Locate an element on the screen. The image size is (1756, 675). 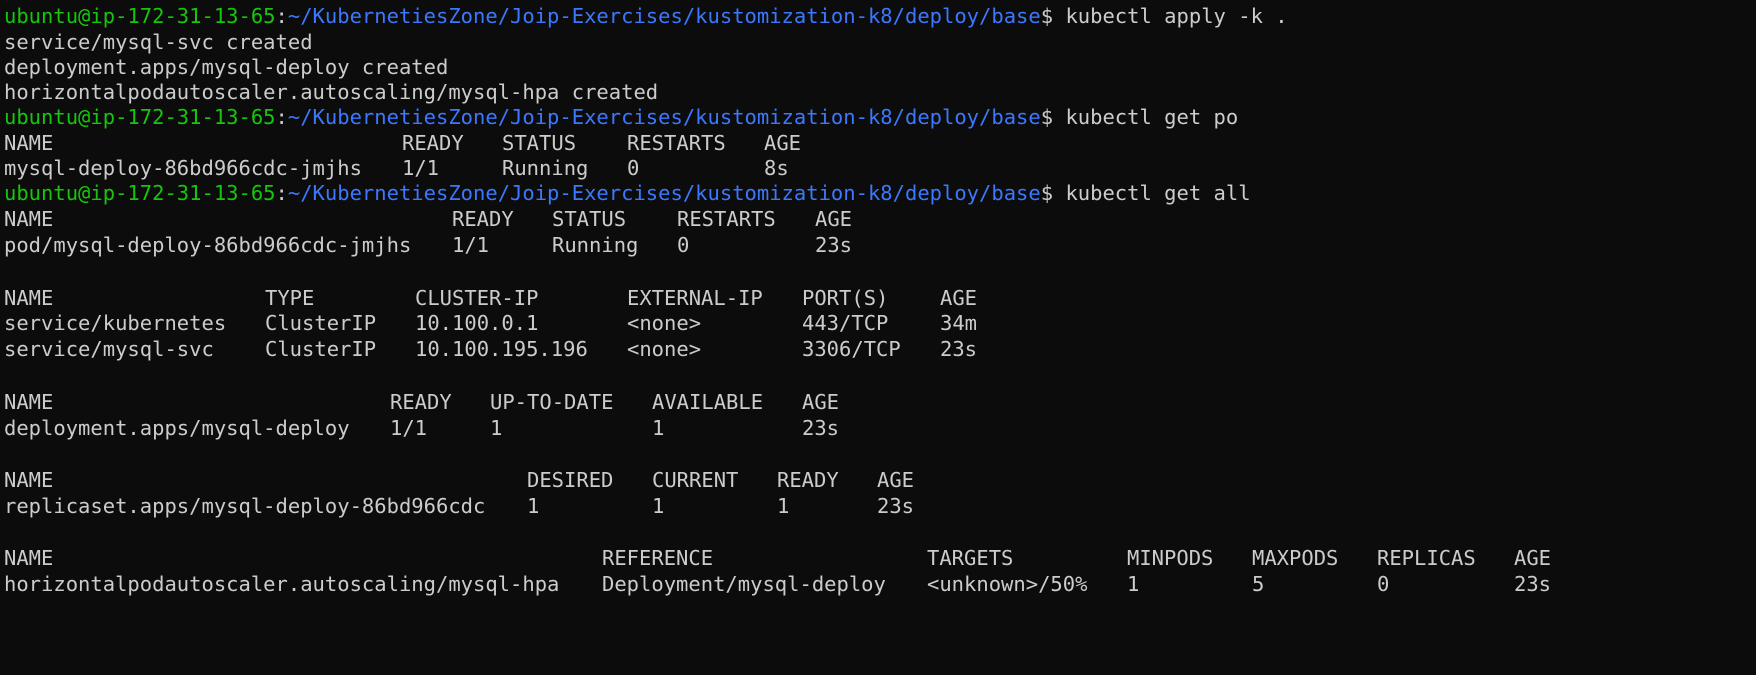
service-name-cell: service/mysql-svc is located at coordinates (109, 349).